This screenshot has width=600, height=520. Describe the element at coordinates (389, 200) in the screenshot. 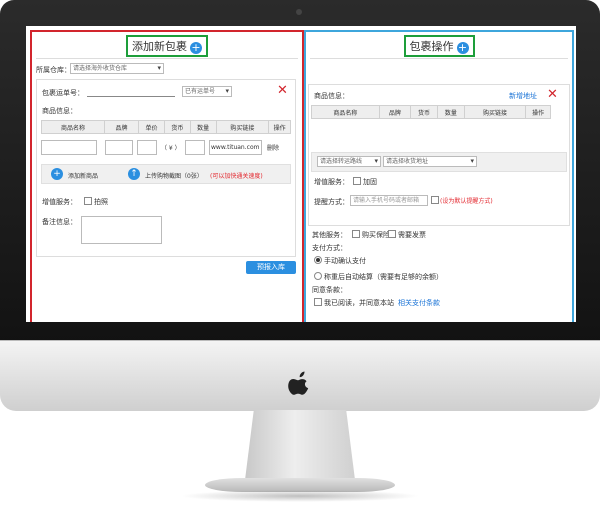

I see `phone-email-input: 请输入手机号码或者邮箱` at that location.